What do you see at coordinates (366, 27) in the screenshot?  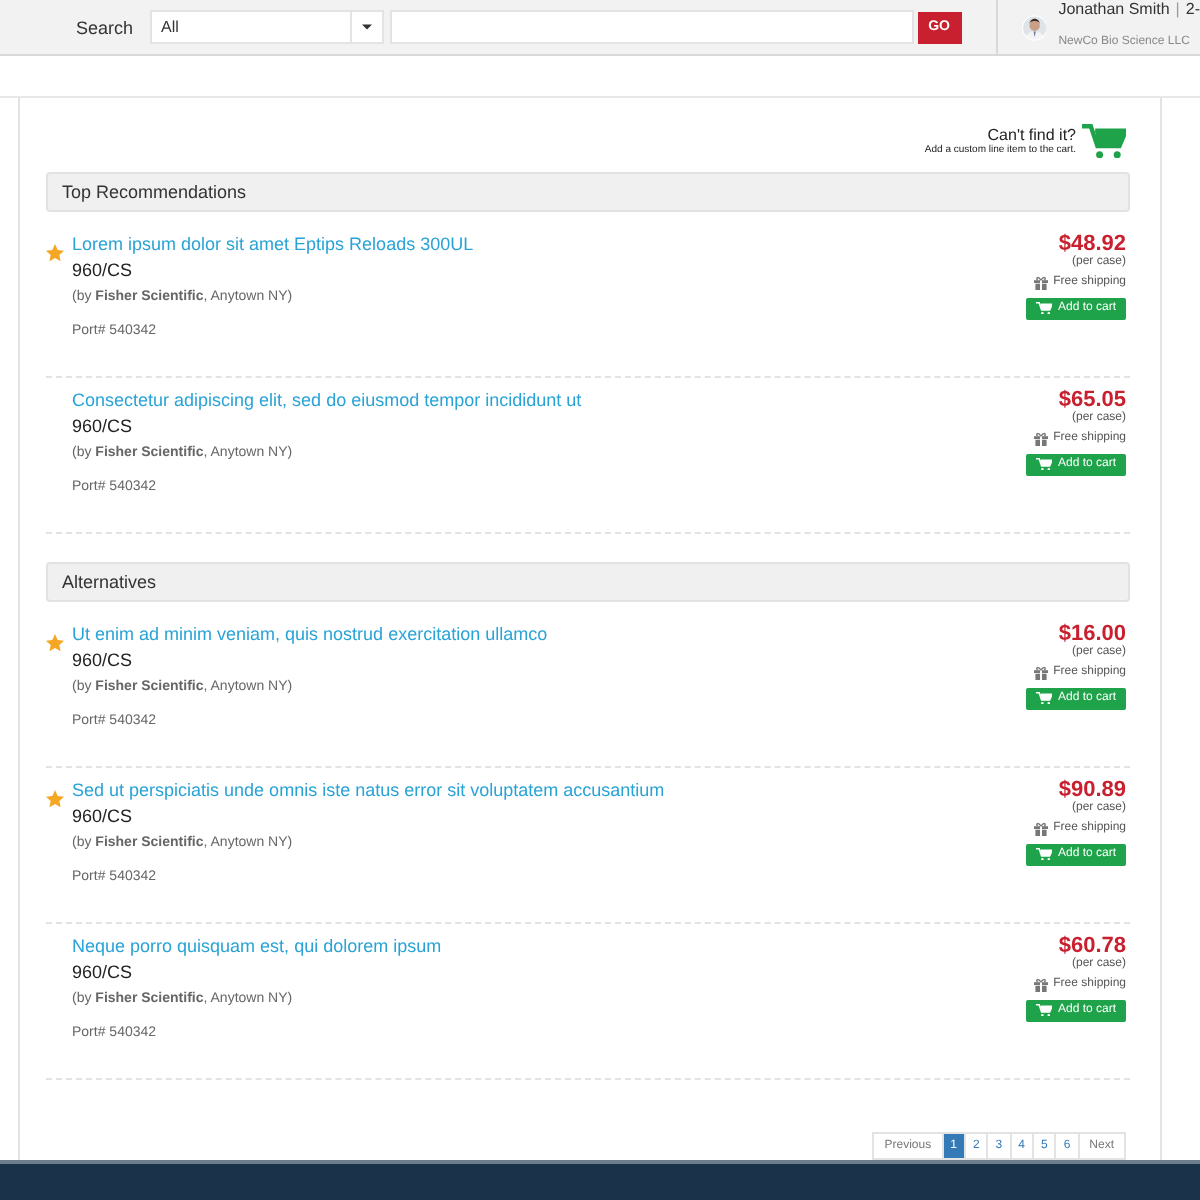 I see `caret-icon` at bounding box center [366, 27].